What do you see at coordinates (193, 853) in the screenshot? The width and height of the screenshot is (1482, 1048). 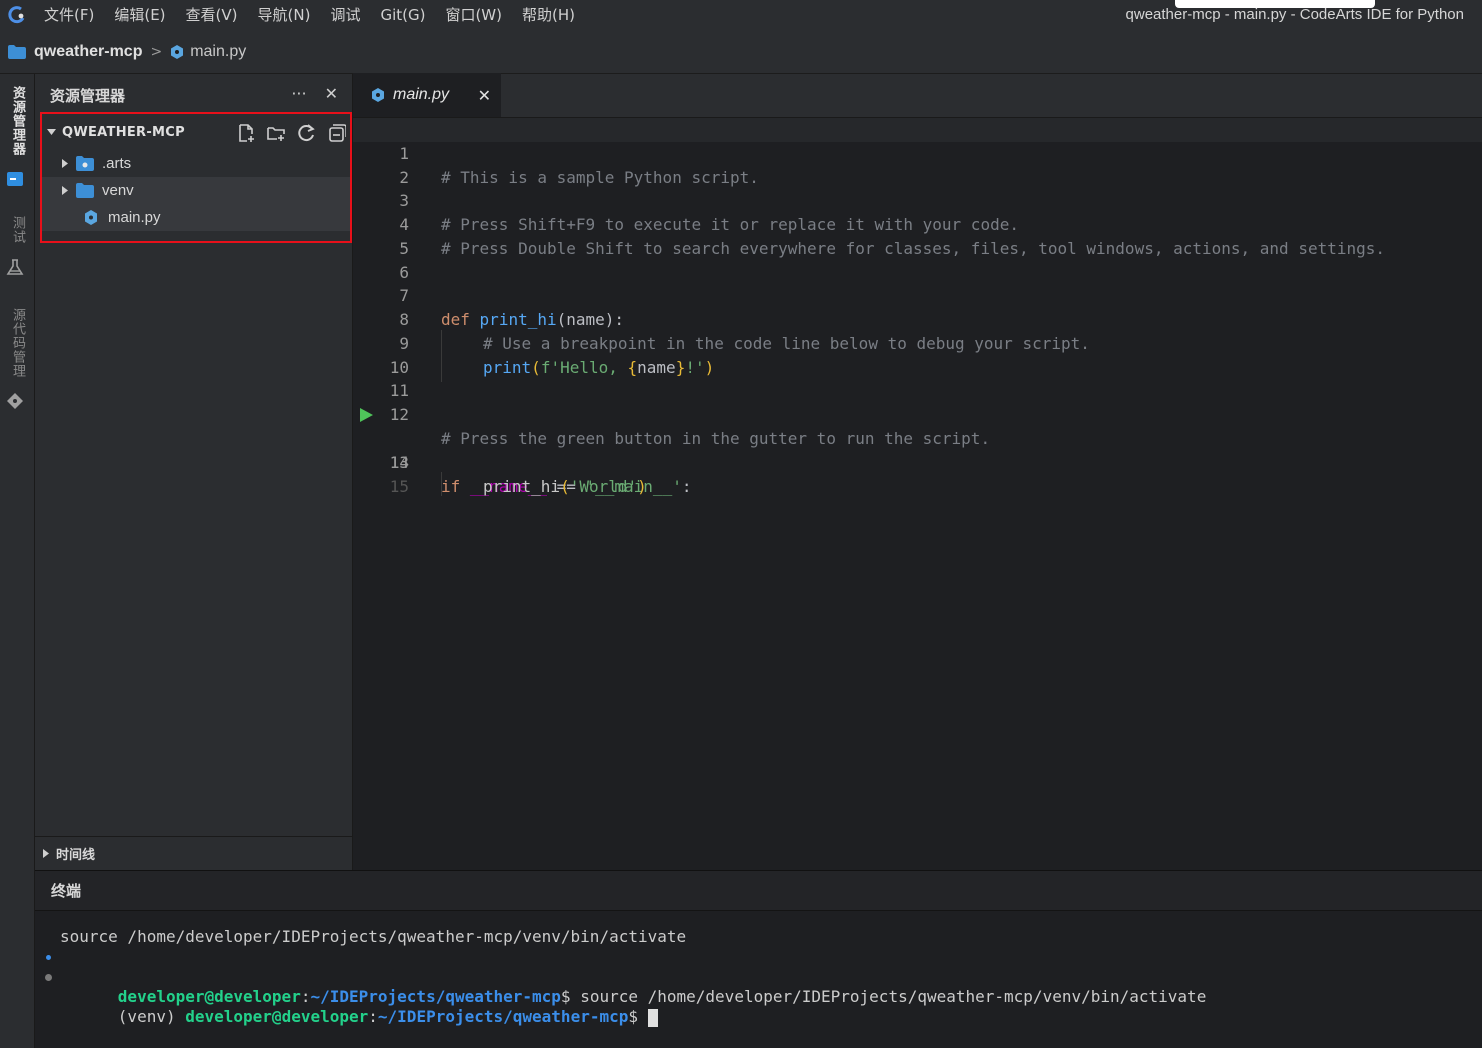 I see `timeline-section-header: 时间线` at bounding box center [193, 853].